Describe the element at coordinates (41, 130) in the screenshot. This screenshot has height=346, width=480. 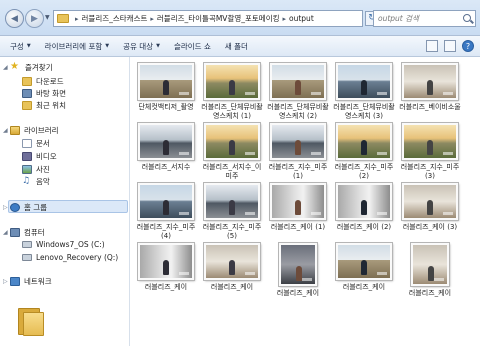
I see `nav-label: 라이브러리` at that location.